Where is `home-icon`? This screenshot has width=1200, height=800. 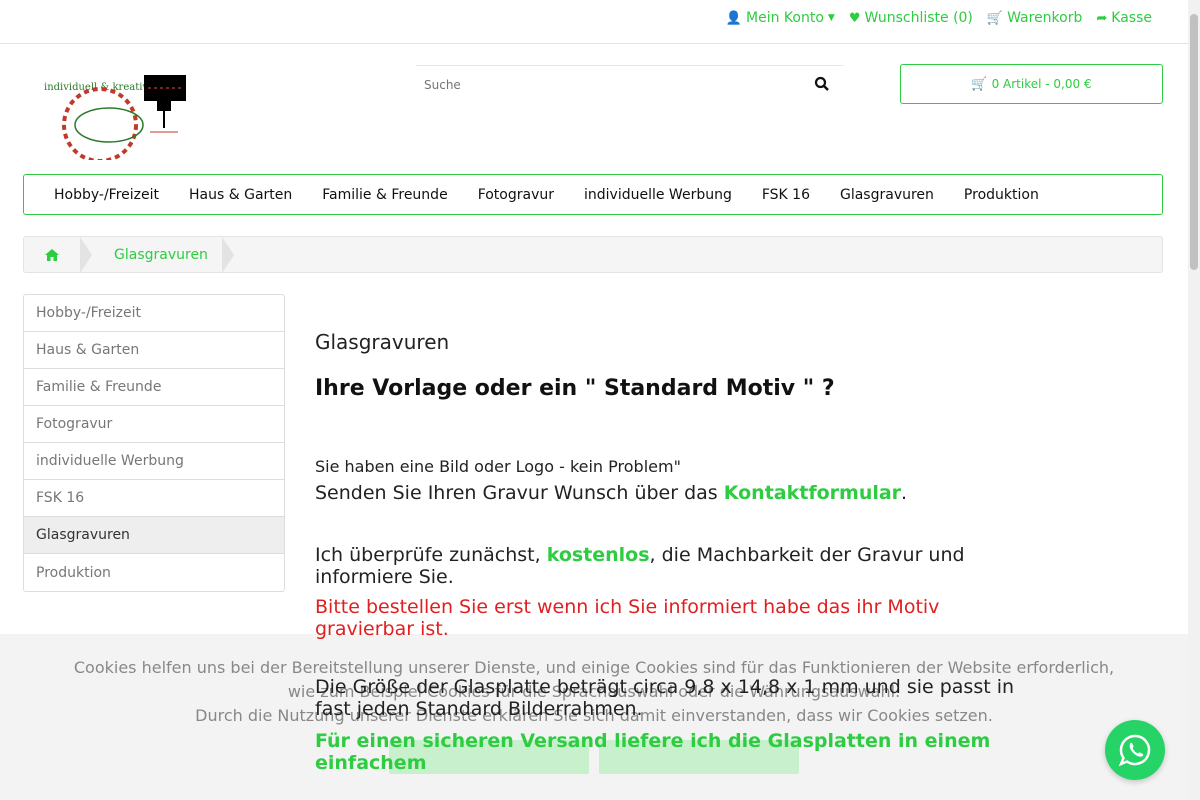 home-icon is located at coordinates (52, 254).